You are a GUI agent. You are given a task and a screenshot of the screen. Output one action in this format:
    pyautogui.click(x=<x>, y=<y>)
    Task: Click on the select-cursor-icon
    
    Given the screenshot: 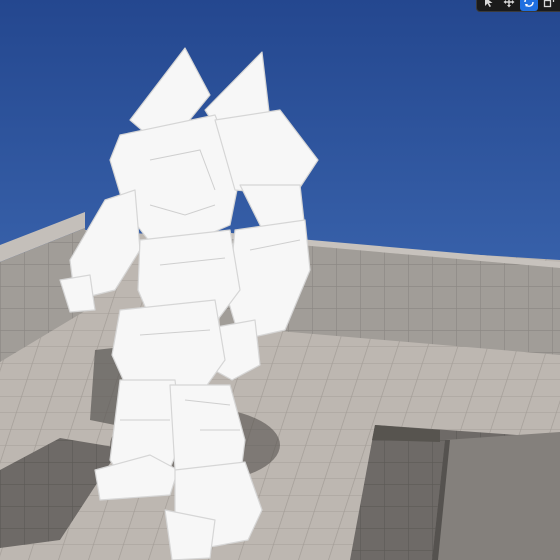 What is the action you would take?
    pyautogui.click(x=489, y=3)
    